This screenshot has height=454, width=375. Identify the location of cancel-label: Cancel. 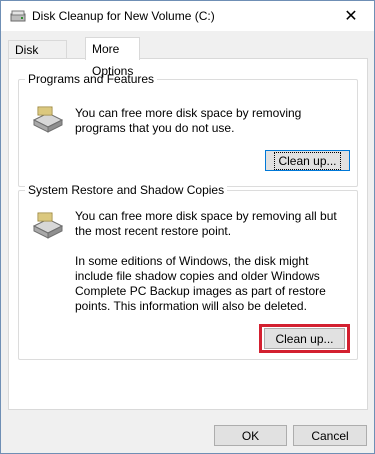
(330, 435).